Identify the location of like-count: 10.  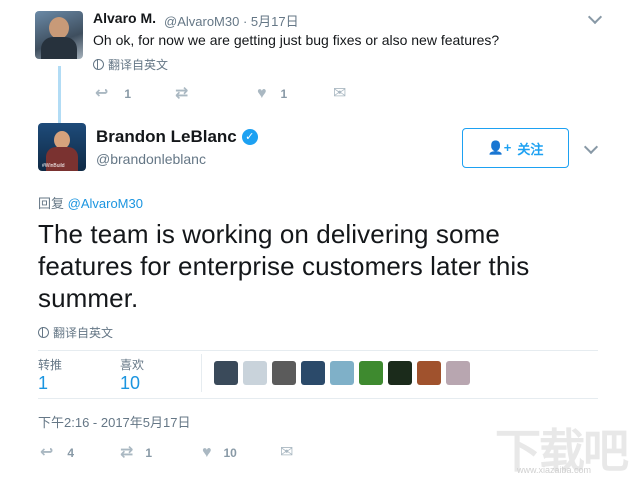
(230, 453).